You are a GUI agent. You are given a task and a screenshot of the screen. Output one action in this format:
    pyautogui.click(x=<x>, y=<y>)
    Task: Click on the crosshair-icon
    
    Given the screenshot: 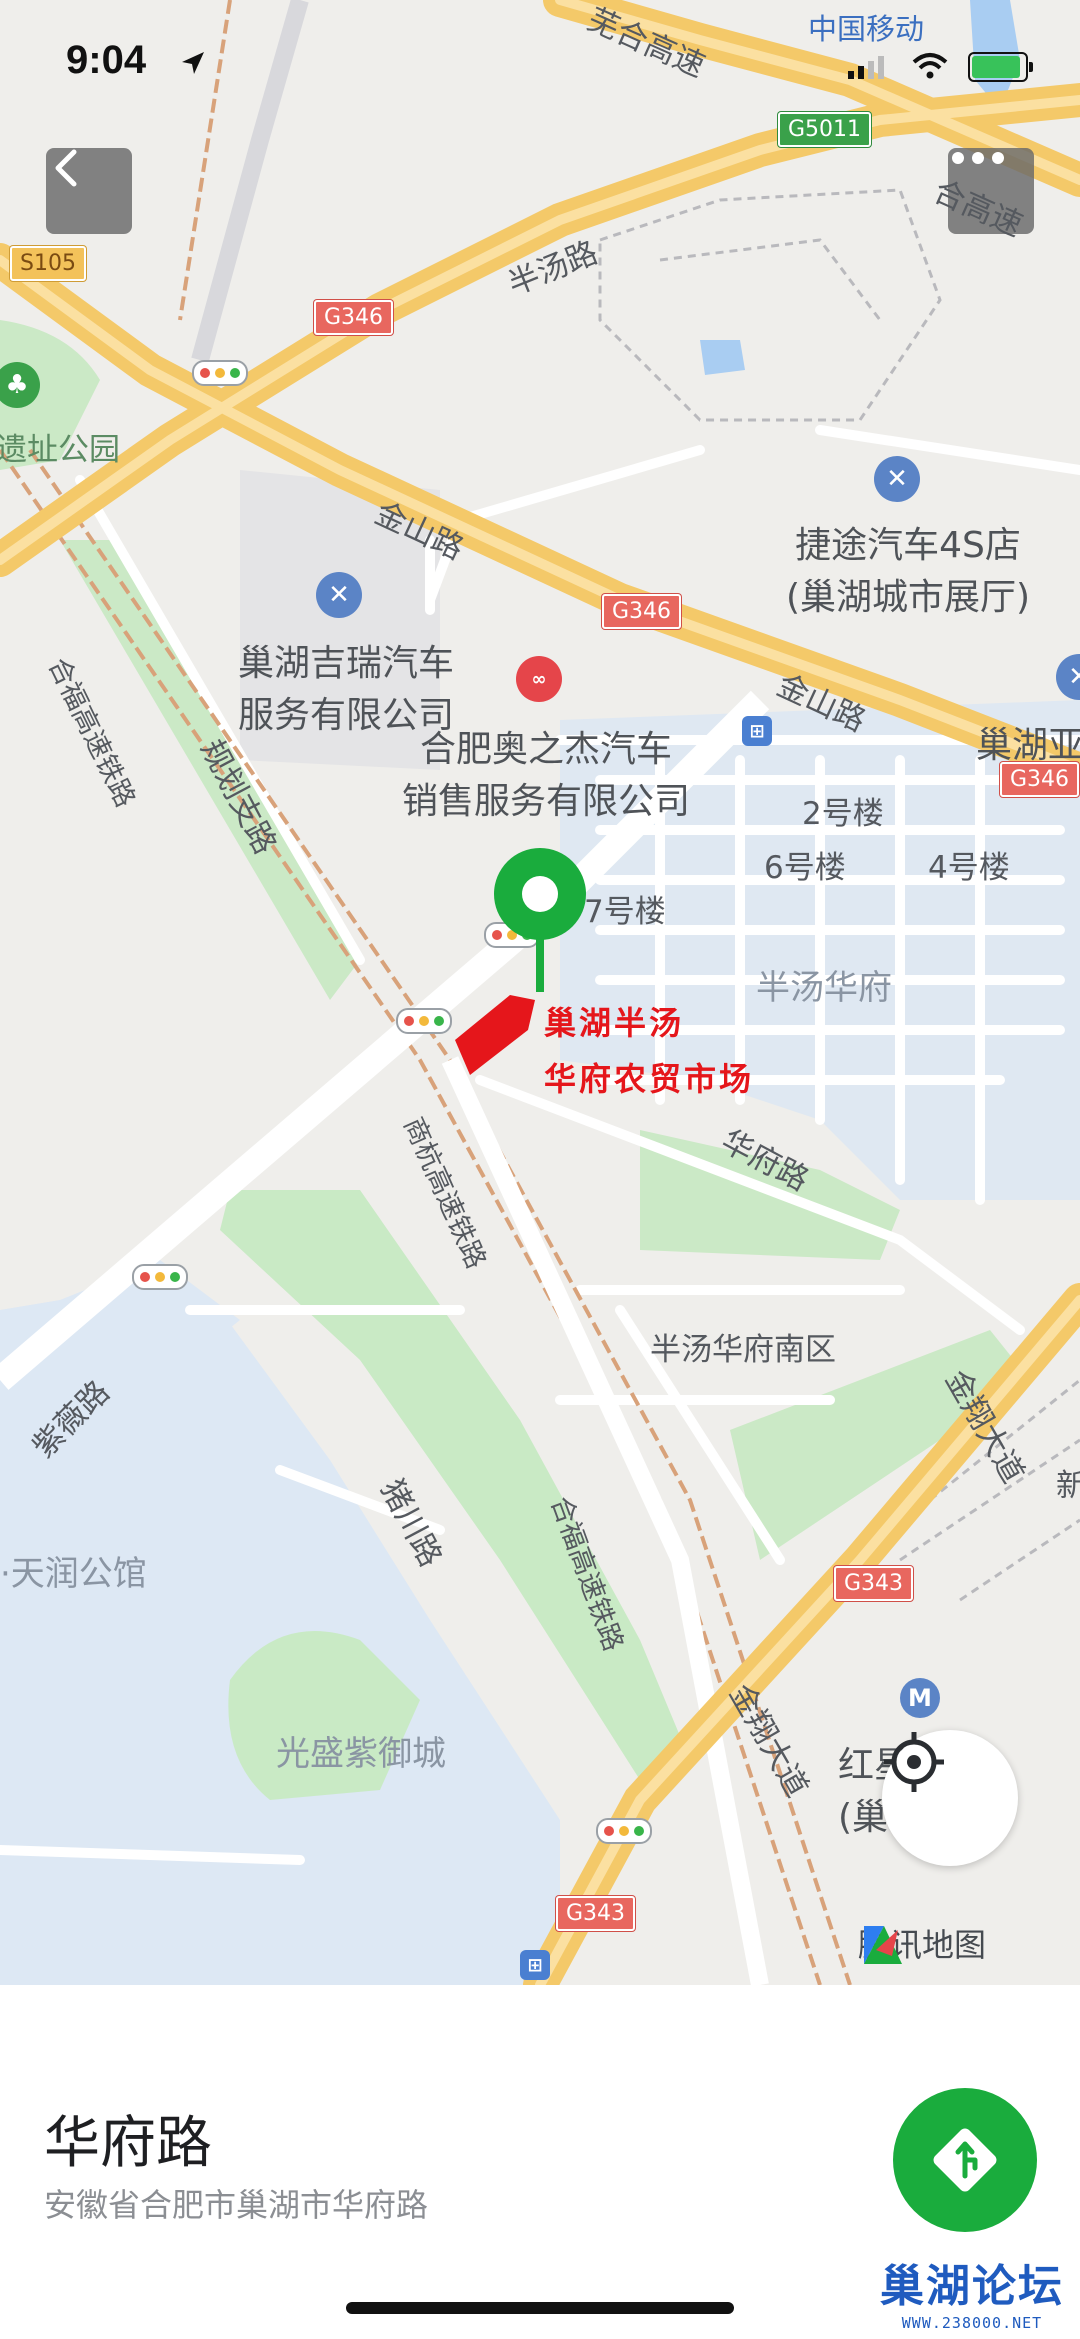 What is the action you would take?
    pyautogui.click(x=914, y=1762)
    